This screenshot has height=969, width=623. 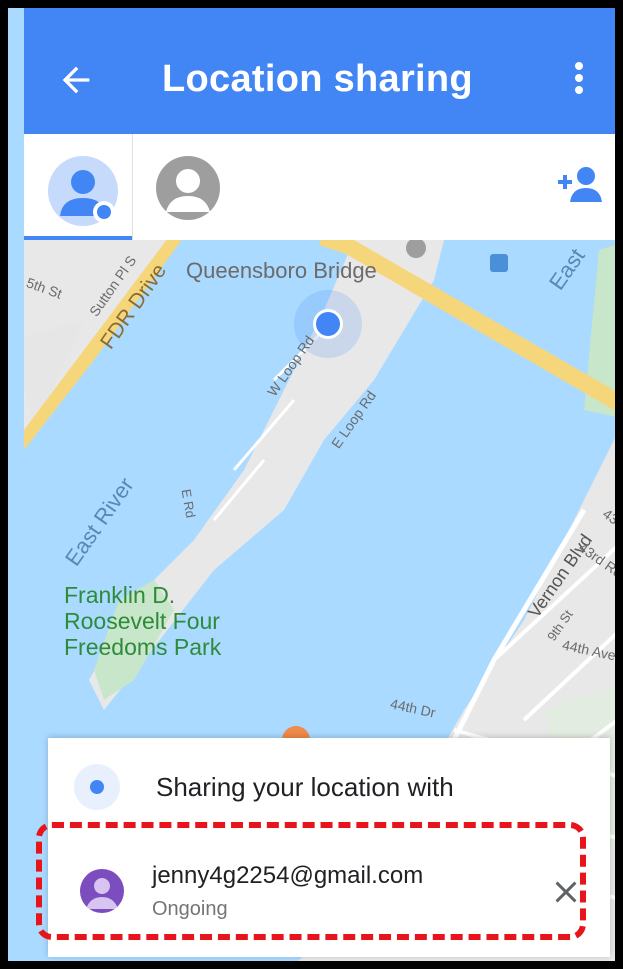 I want to click on close-icon, so click(x=566, y=892).